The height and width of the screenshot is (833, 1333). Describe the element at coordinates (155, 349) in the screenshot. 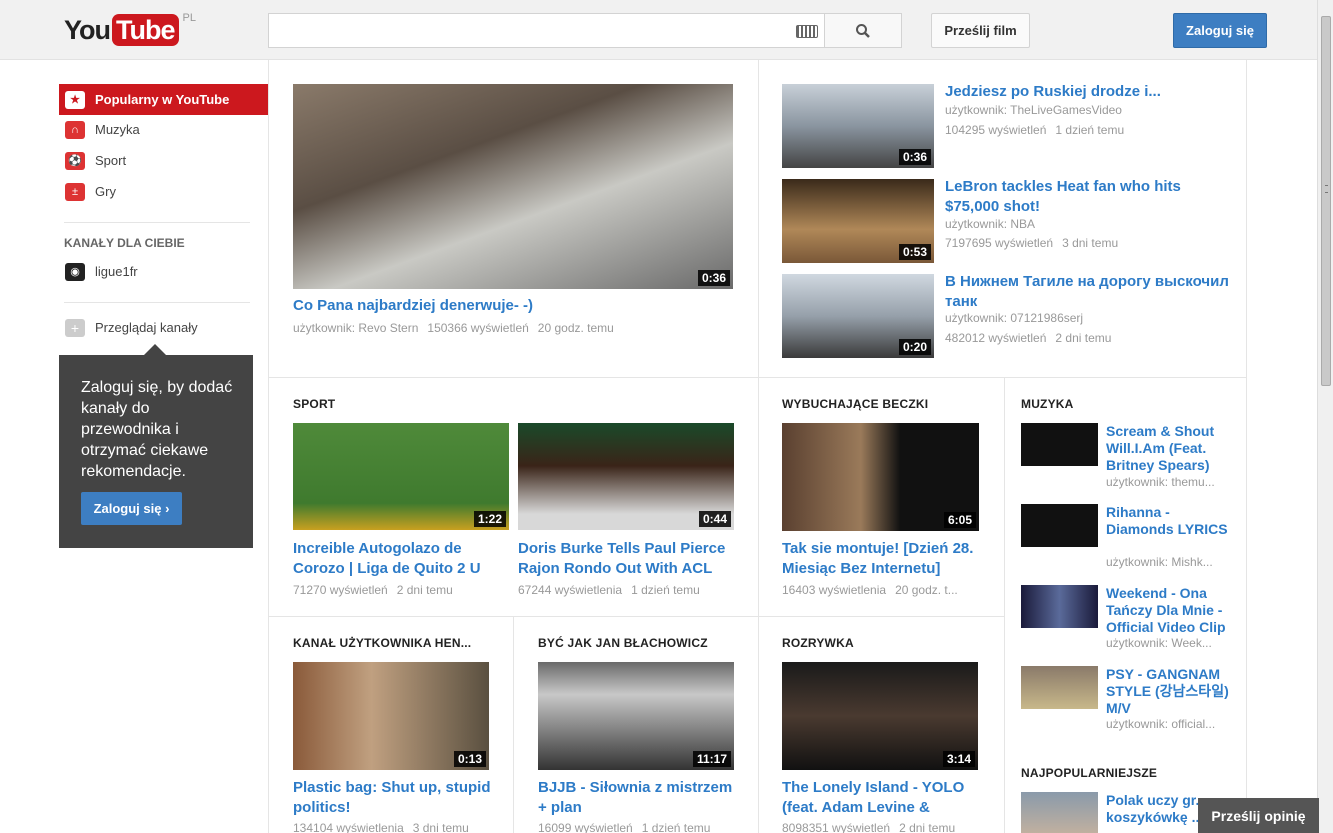

I see `tooltip-arrow` at that location.